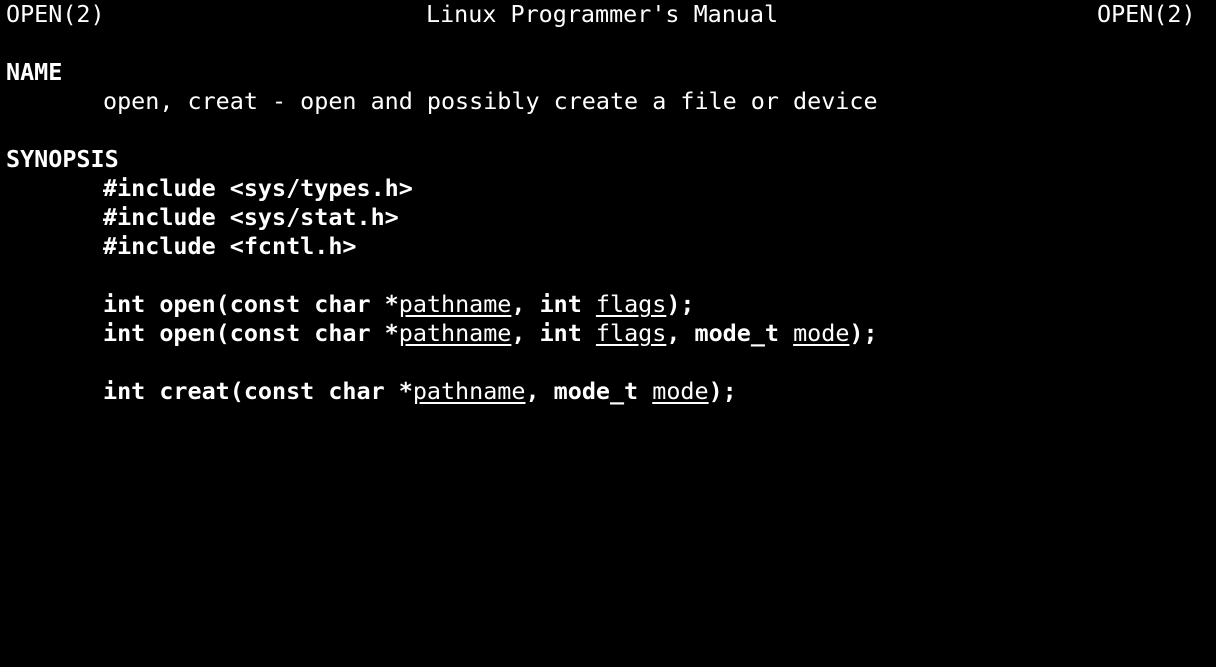 The width and height of the screenshot is (1216, 667). What do you see at coordinates (258, 188) in the screenshot?
I see `include-line: #include <sys/types.h>` at bounding box center [258, 188].